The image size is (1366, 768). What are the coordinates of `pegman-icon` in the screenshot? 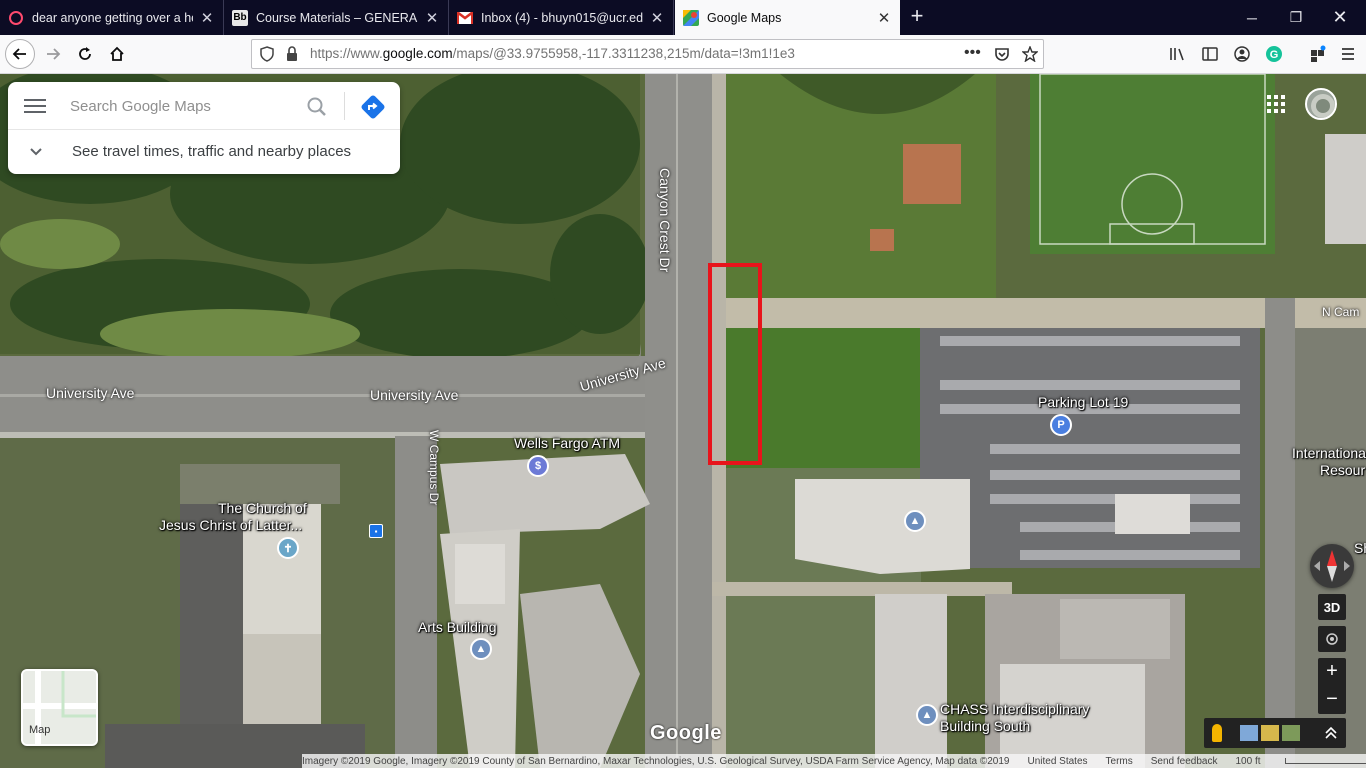 It's located at (1217, 733).